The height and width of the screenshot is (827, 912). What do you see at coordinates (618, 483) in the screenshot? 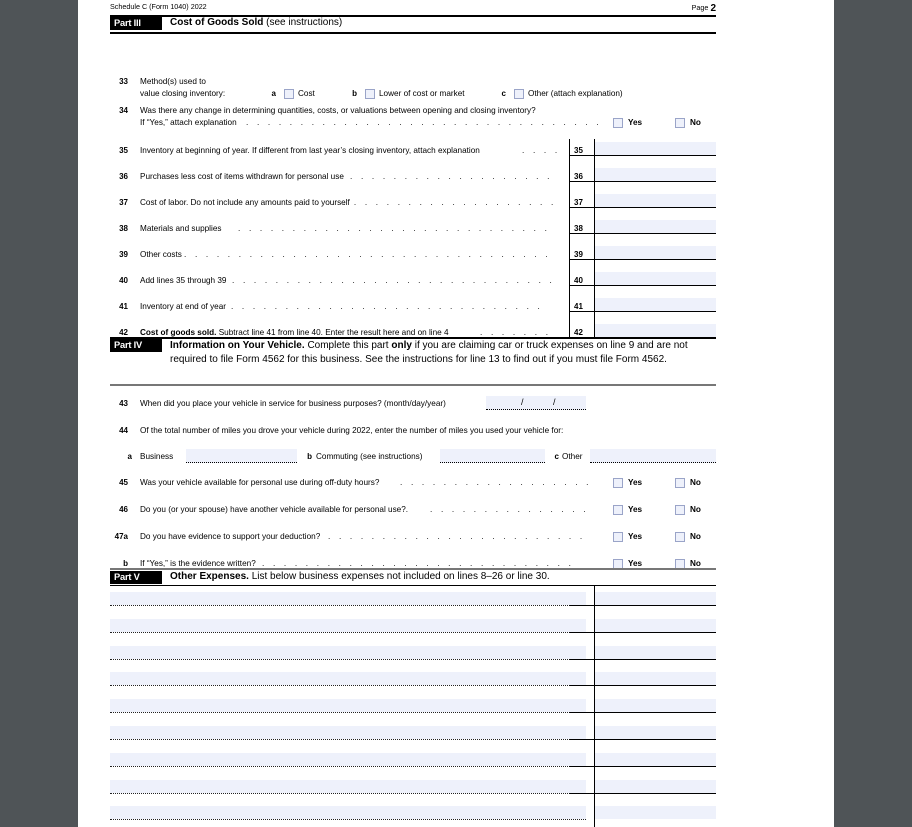
I see `line-45-yes-checkbox` at bounding box center [618, 483].